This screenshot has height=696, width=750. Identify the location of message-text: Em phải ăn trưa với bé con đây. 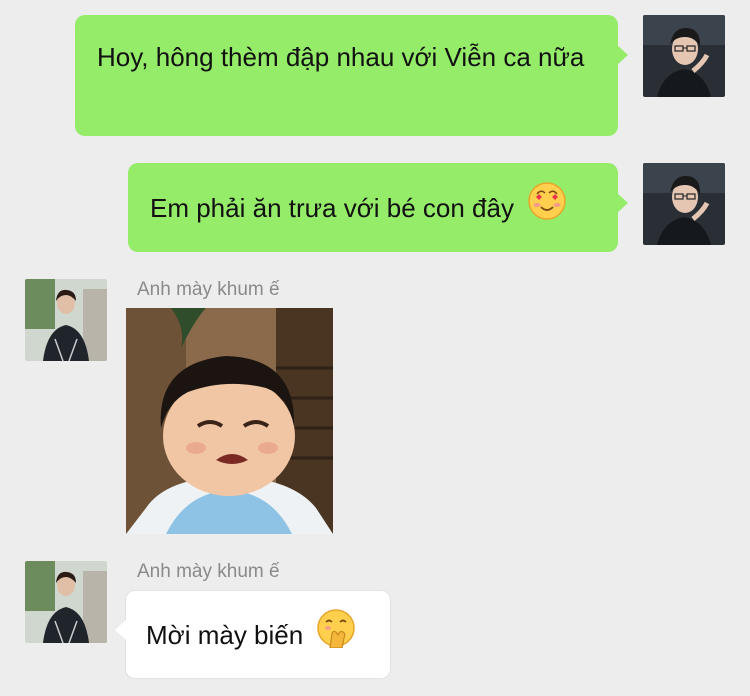
(332, 208).